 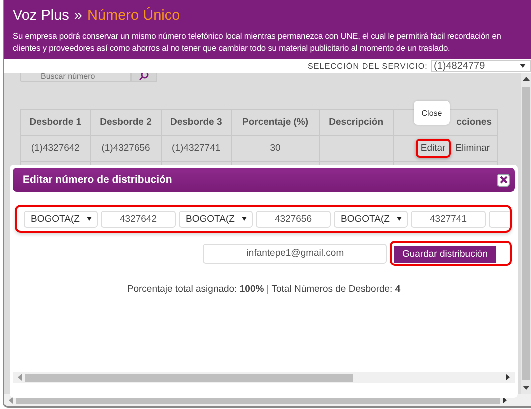 What do you see at coordinates (276, 123) in the screenshot?
I see `column-header: Porcentaje (%)` at bounding box center [276, 123].